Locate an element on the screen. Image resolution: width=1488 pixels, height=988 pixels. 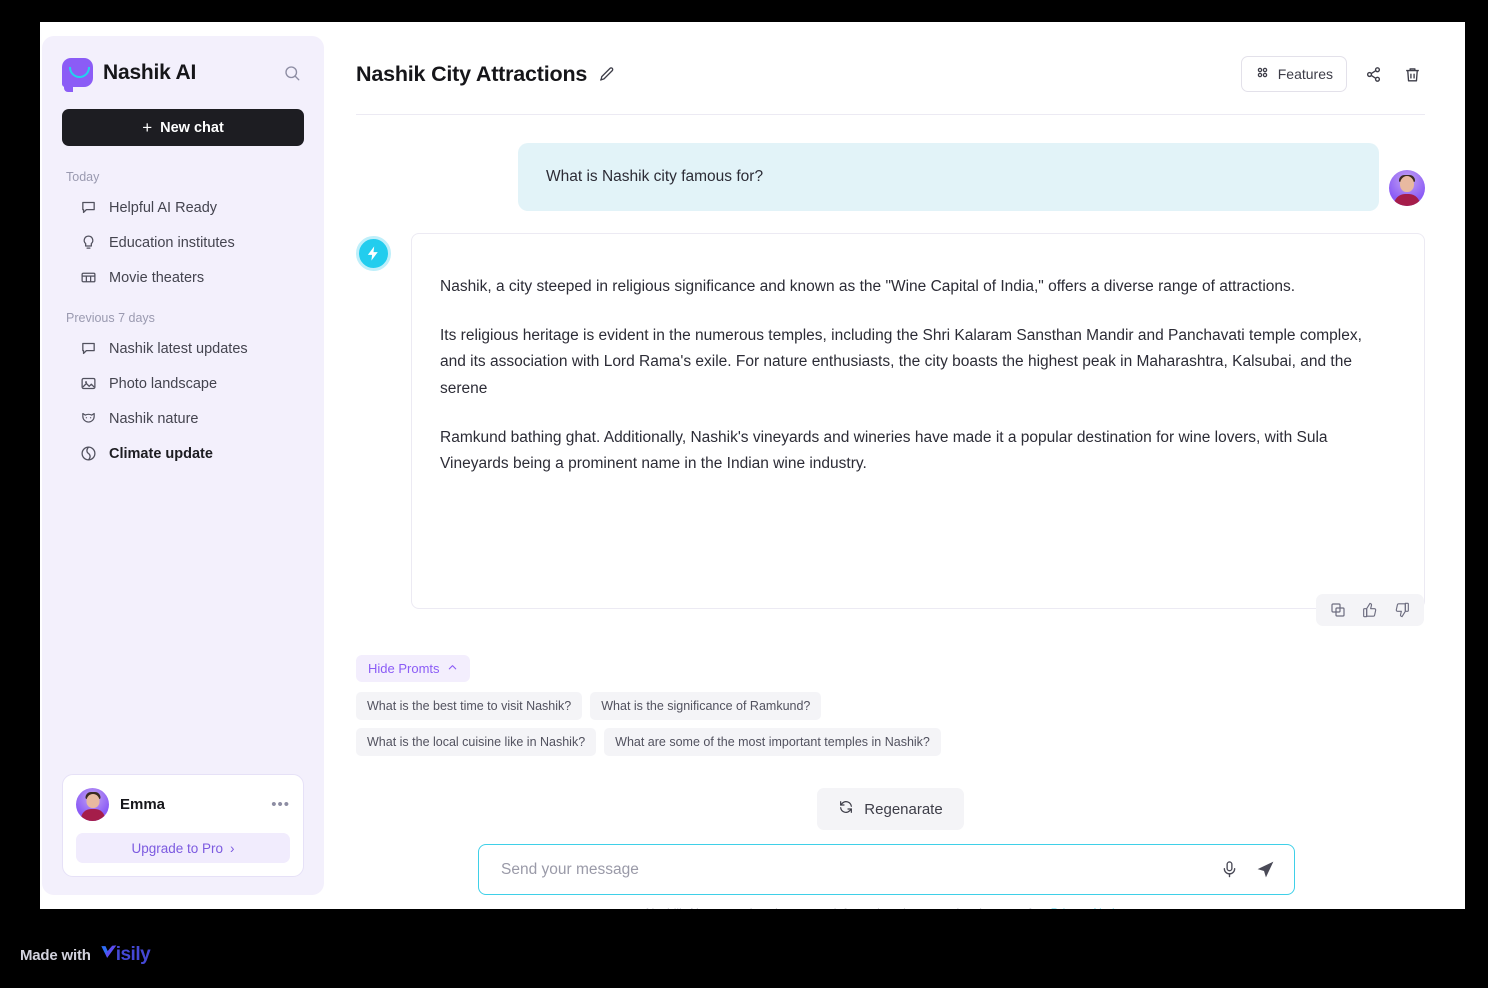
sidebar-item-label: Nashik nature is located at coordinates (154, 418).